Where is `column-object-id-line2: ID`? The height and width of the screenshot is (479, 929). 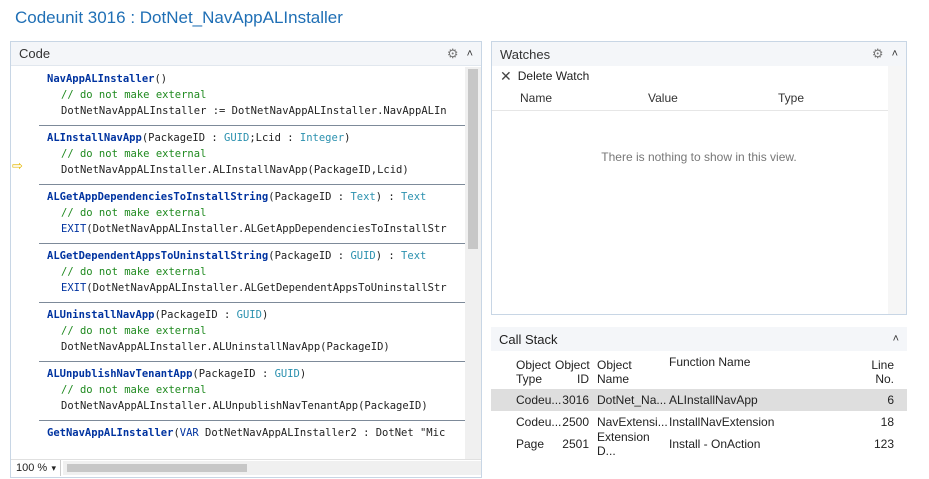
column-object-id-line2: ID is located at coordinates (583, 379).